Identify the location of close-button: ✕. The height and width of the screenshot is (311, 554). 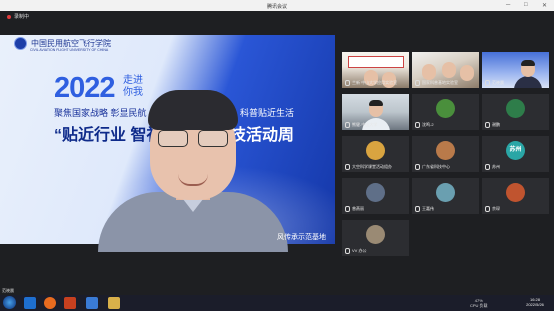
(544, 5).